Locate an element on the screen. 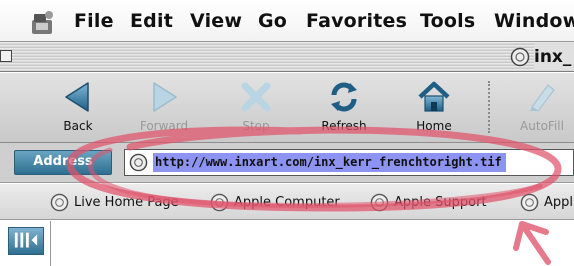 The image size is (574, 266). favorite-label: Apple Computer is located at coordinates (287, 202).